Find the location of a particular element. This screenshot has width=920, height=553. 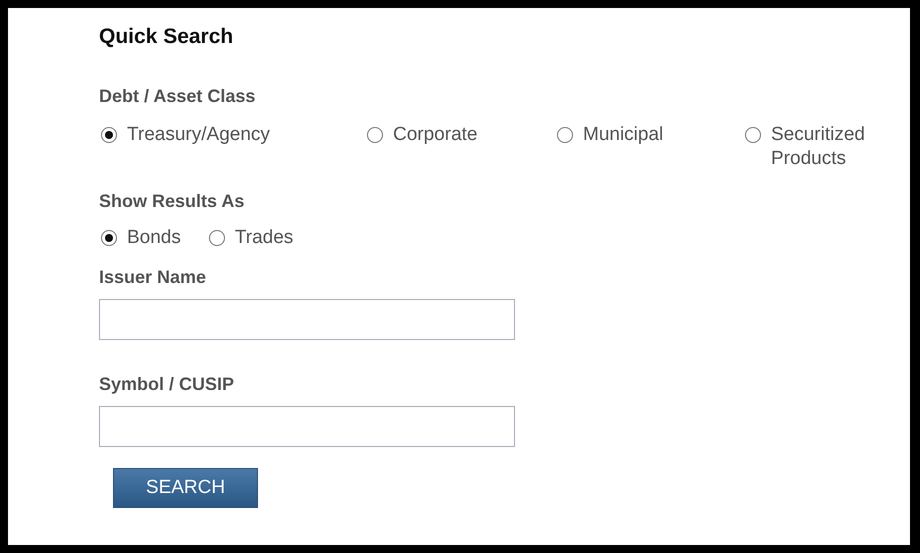

field-label: Issuer Name is located at coordinates (152, 277).